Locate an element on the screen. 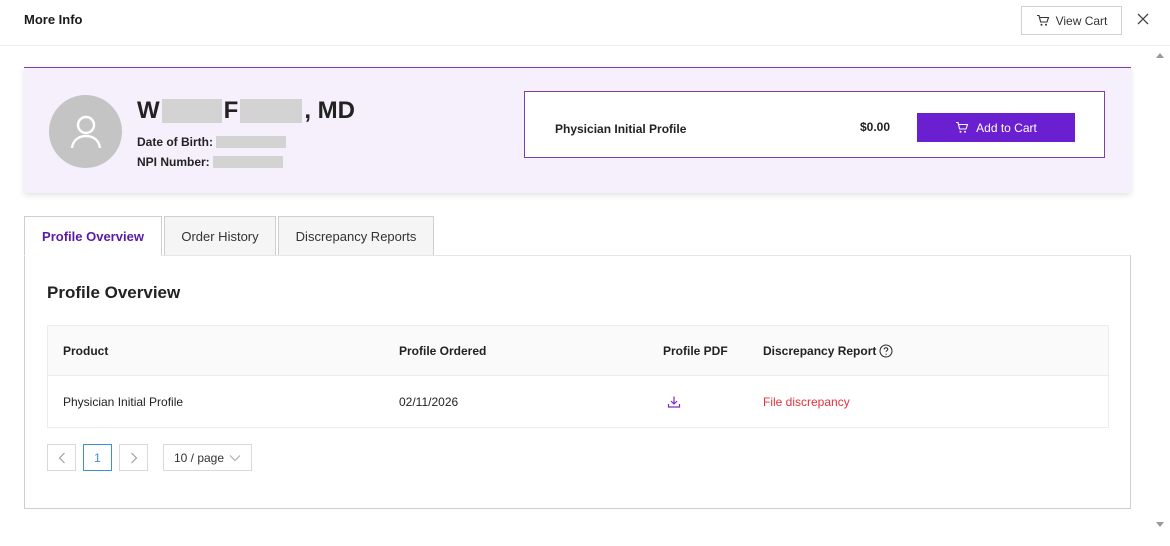 The image size is (1170, 546). tab-order-history: Order History is located at coordinates (220, 236).